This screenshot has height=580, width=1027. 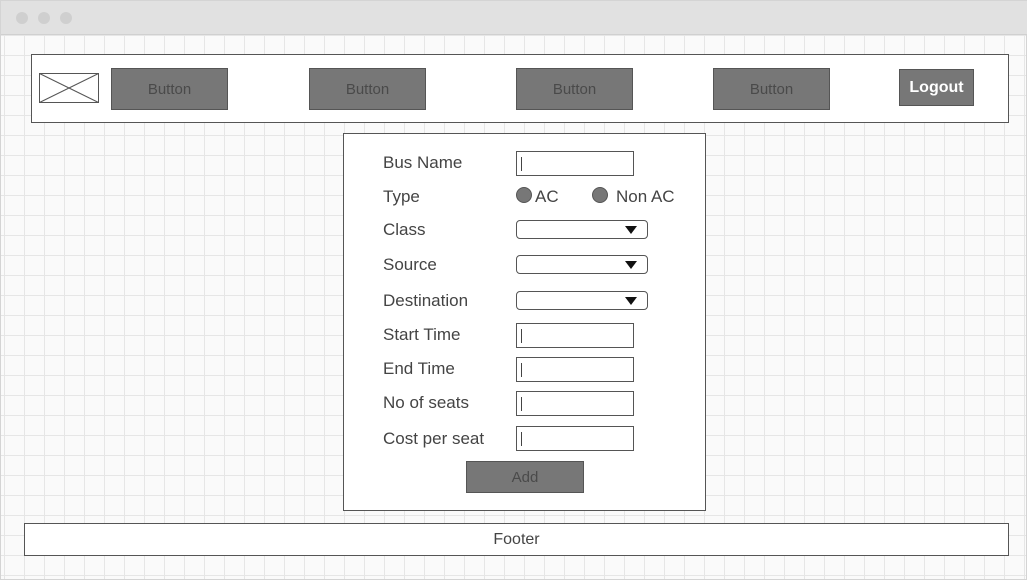 I want to click on nav-button-4: Button, so click(x=771, y=89).